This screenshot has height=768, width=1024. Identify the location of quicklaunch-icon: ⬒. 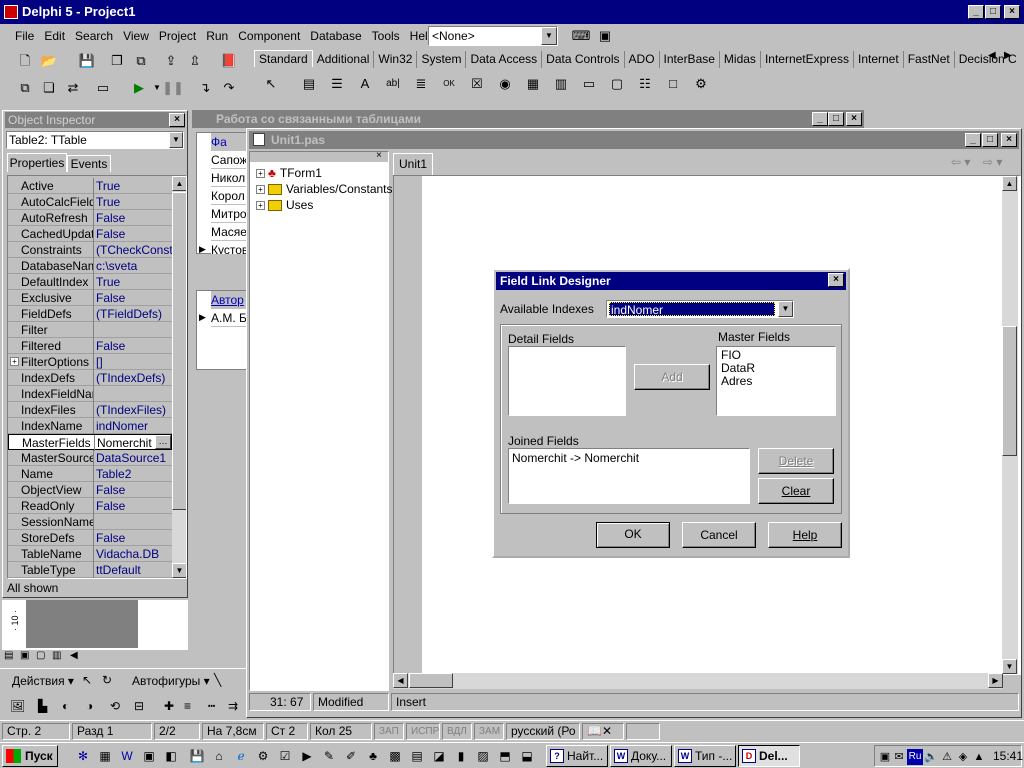
(505, 756).